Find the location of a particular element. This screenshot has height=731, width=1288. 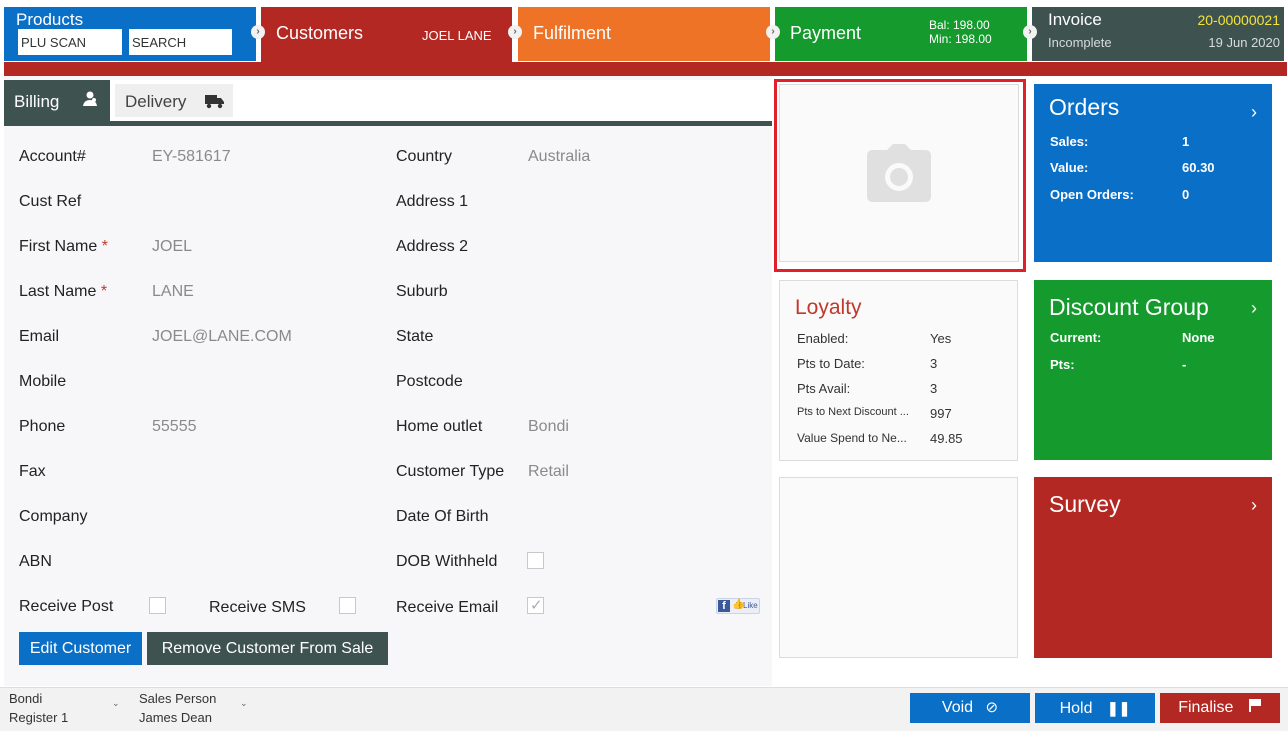

register-label: Register 1 is located at coordinates (39, 717).